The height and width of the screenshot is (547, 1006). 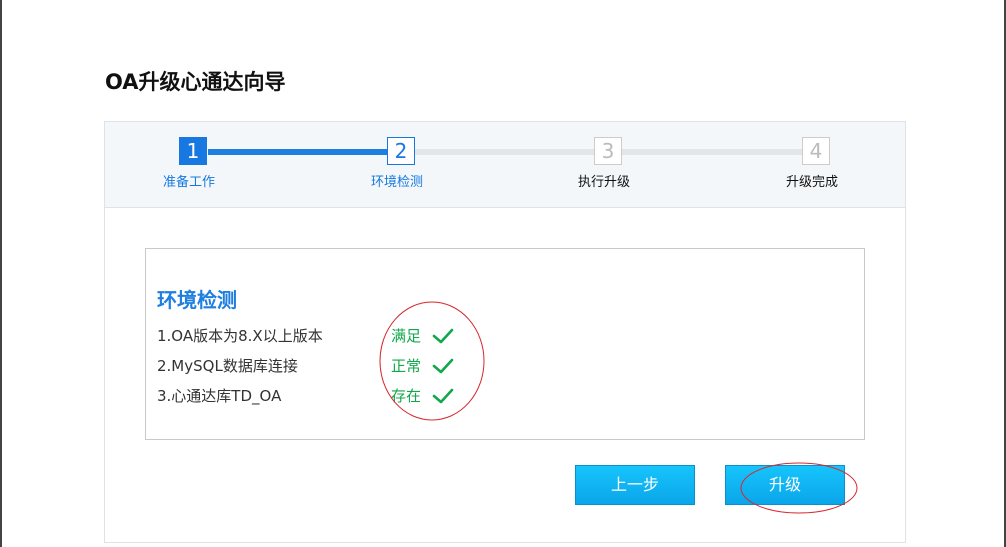 What do you see at coordinates (401, 151) in the screenshot?
I see `step-2-number: 2` at bounding box center [401, 151].